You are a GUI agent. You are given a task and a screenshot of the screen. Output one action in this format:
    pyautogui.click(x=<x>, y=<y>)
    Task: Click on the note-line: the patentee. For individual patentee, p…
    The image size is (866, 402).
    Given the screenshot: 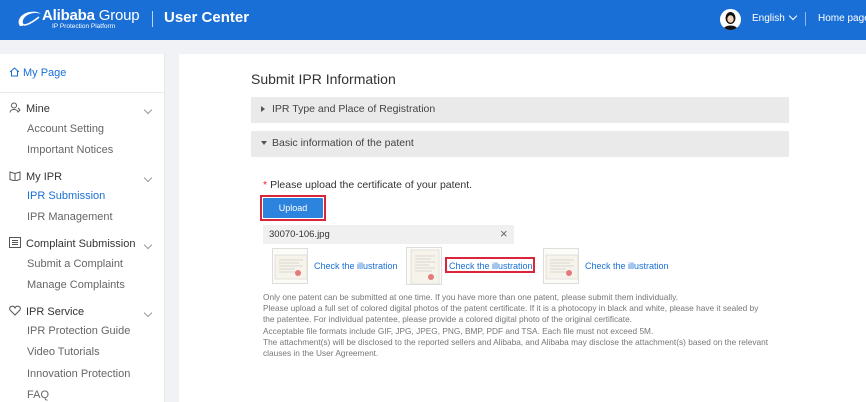 What is the action you would take?
    pyautogui.click(x=447, y=319)
    